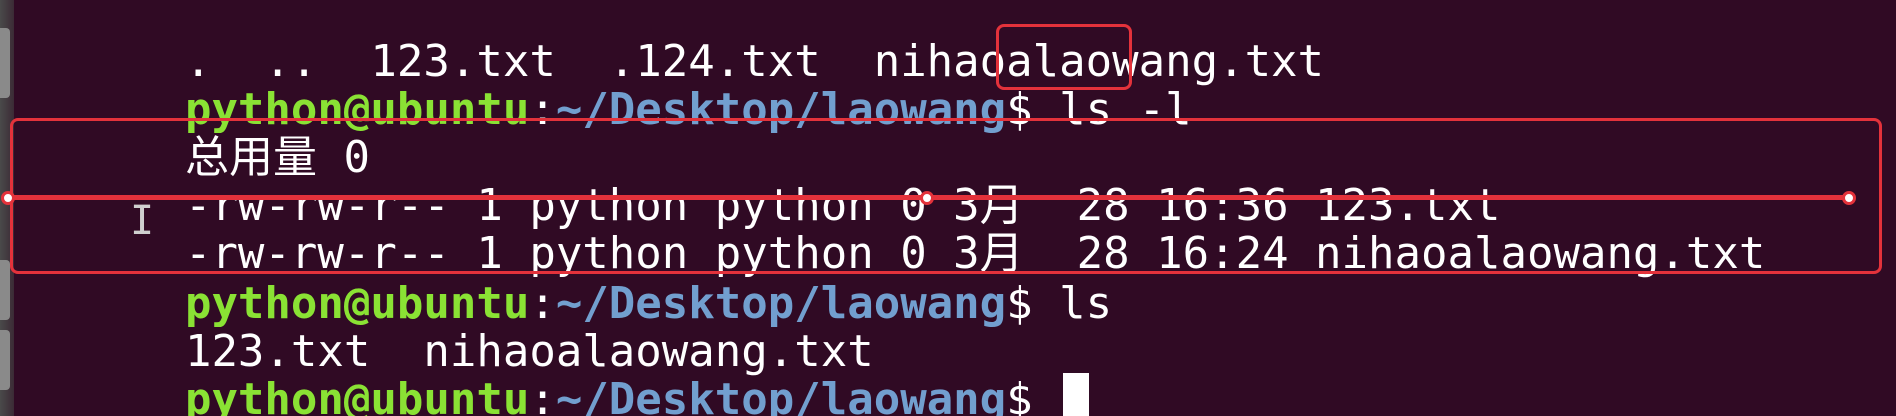 Image resolution: width=1896 pixels, height=416 pixels. What do you see at coordinates (1046, 395) in the screenshot?
I see `command-text` at bounding box center [1046, 395].